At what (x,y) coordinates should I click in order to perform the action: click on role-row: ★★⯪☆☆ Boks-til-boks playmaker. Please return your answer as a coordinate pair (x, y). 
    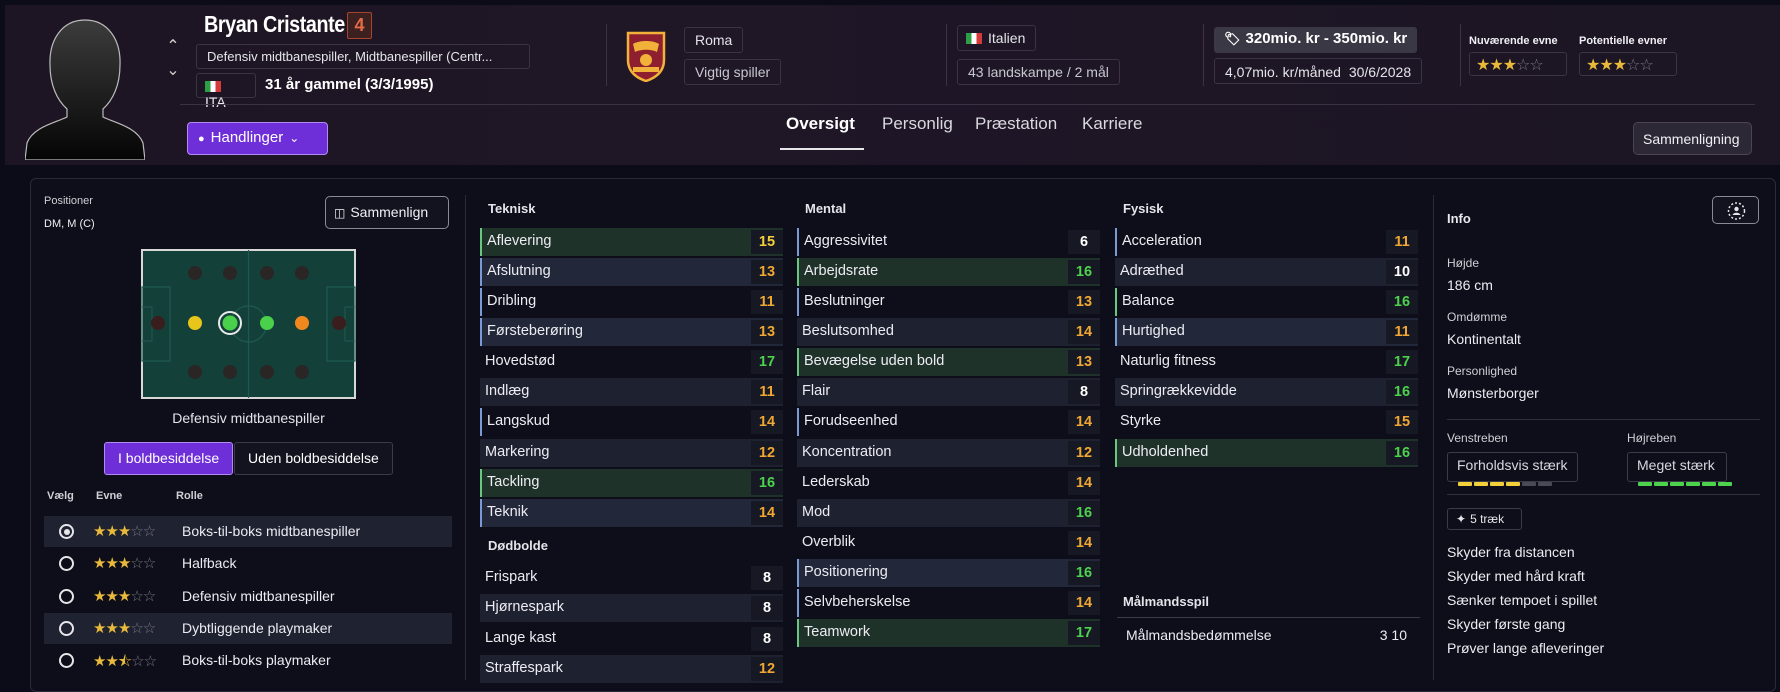
    Looking at the image, I should click on (248, 660).